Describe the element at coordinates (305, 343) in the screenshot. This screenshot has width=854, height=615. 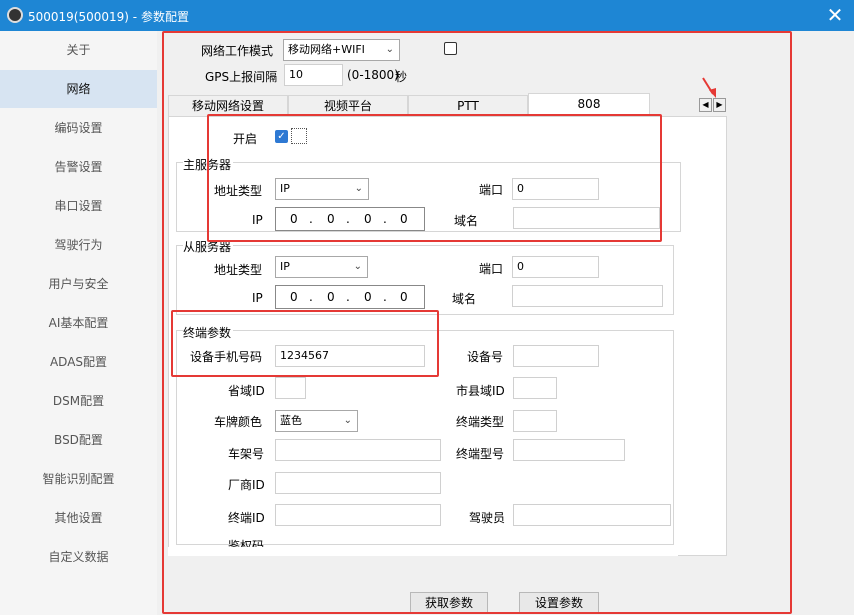
I see `highlight-box-phone` at that location.